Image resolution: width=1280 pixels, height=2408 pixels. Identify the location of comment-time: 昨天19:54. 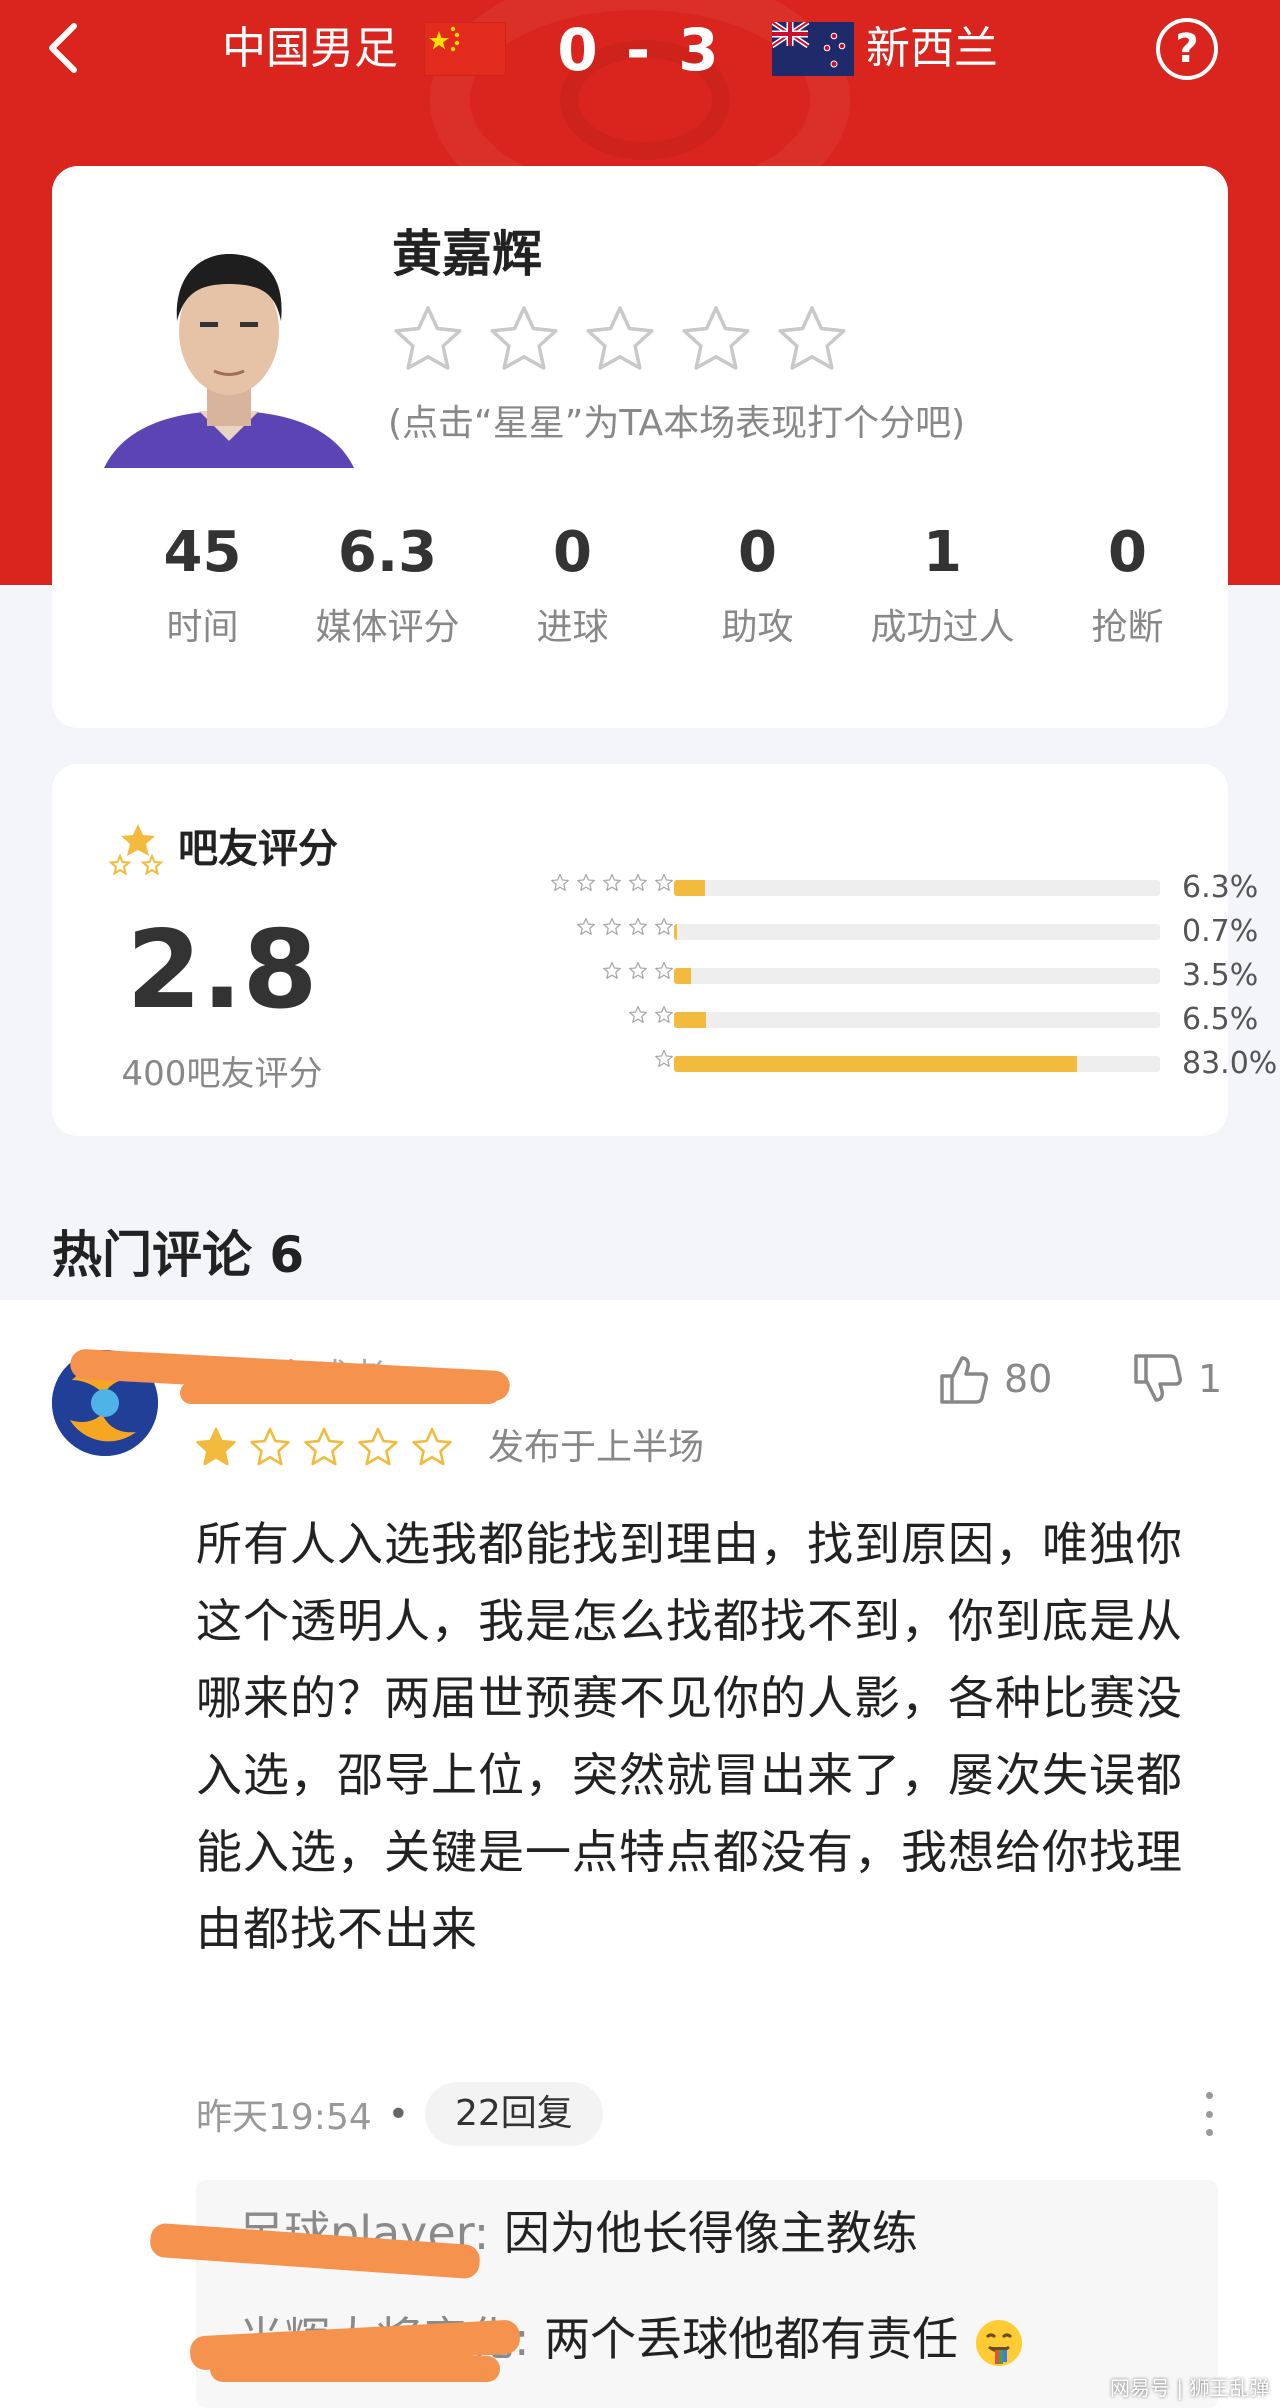
(284, 2117).